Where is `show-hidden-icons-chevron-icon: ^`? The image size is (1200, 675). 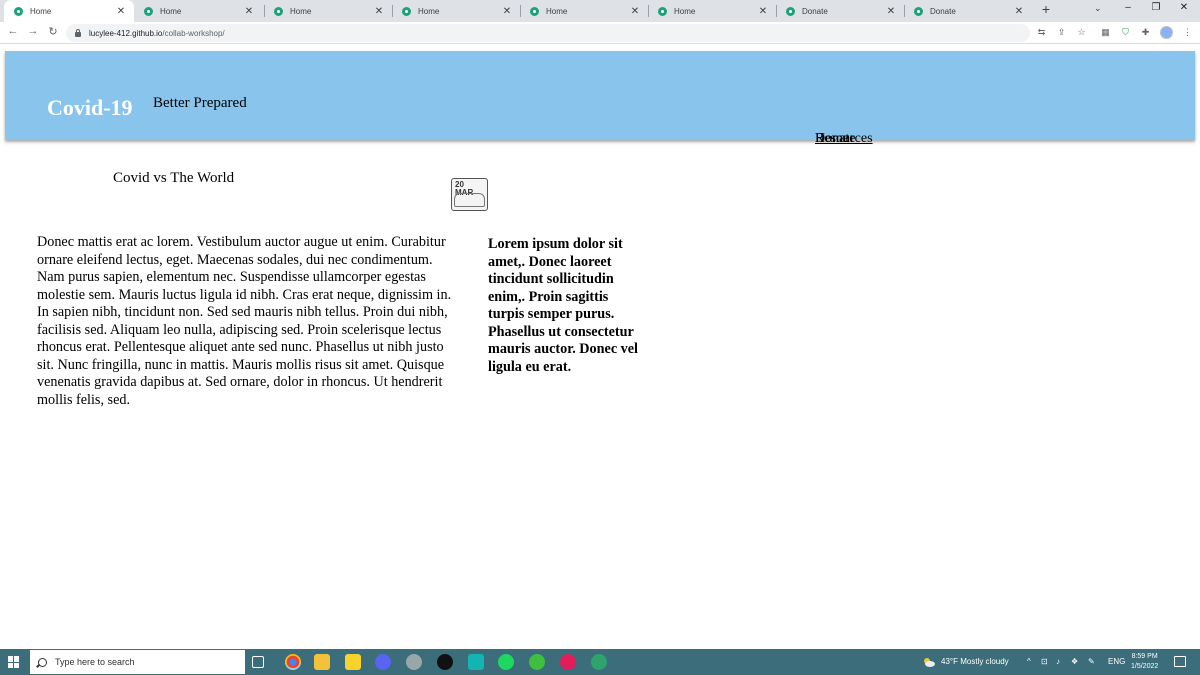 show-hidden-icons-chevron-icon: ^ is located at coordinates (1029, 661).